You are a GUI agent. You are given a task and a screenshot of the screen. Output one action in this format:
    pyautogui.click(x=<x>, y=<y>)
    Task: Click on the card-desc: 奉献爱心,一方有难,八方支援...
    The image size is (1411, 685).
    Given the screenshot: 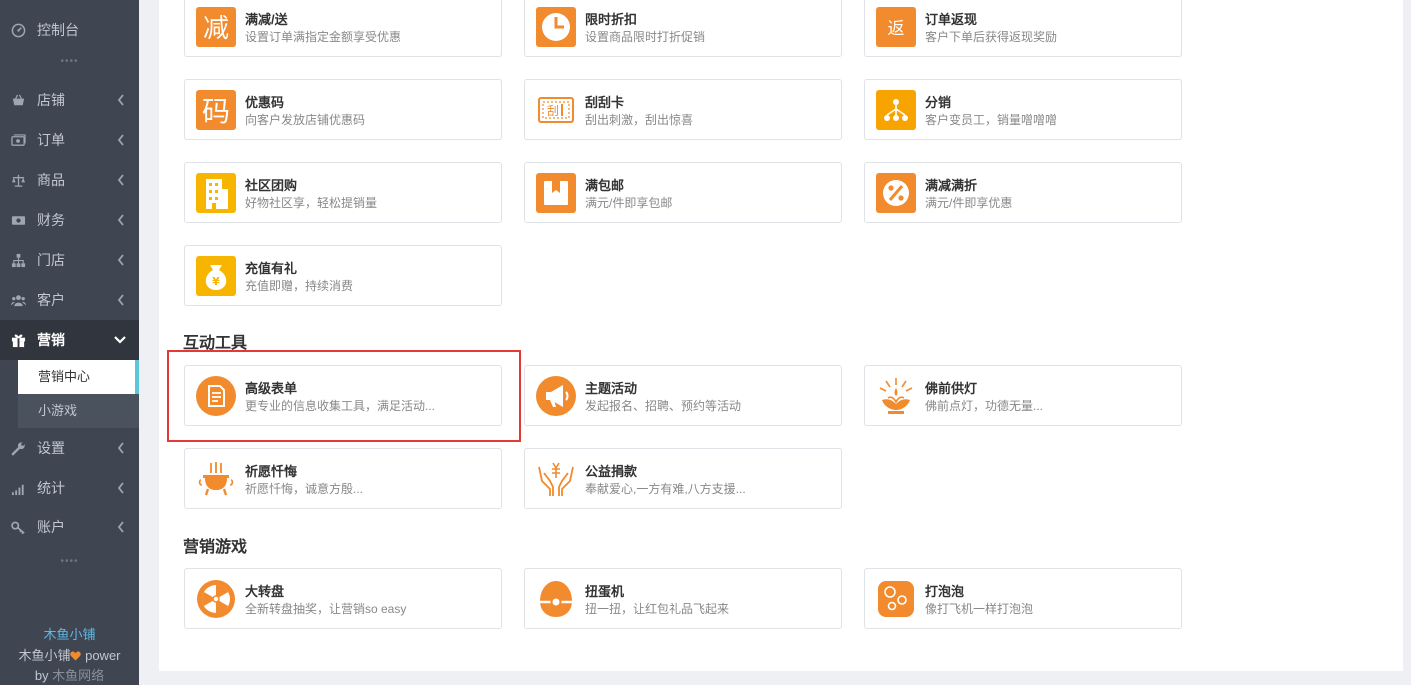 What is the action you would take?
    pyautogui.click(x=665, y=489)
    